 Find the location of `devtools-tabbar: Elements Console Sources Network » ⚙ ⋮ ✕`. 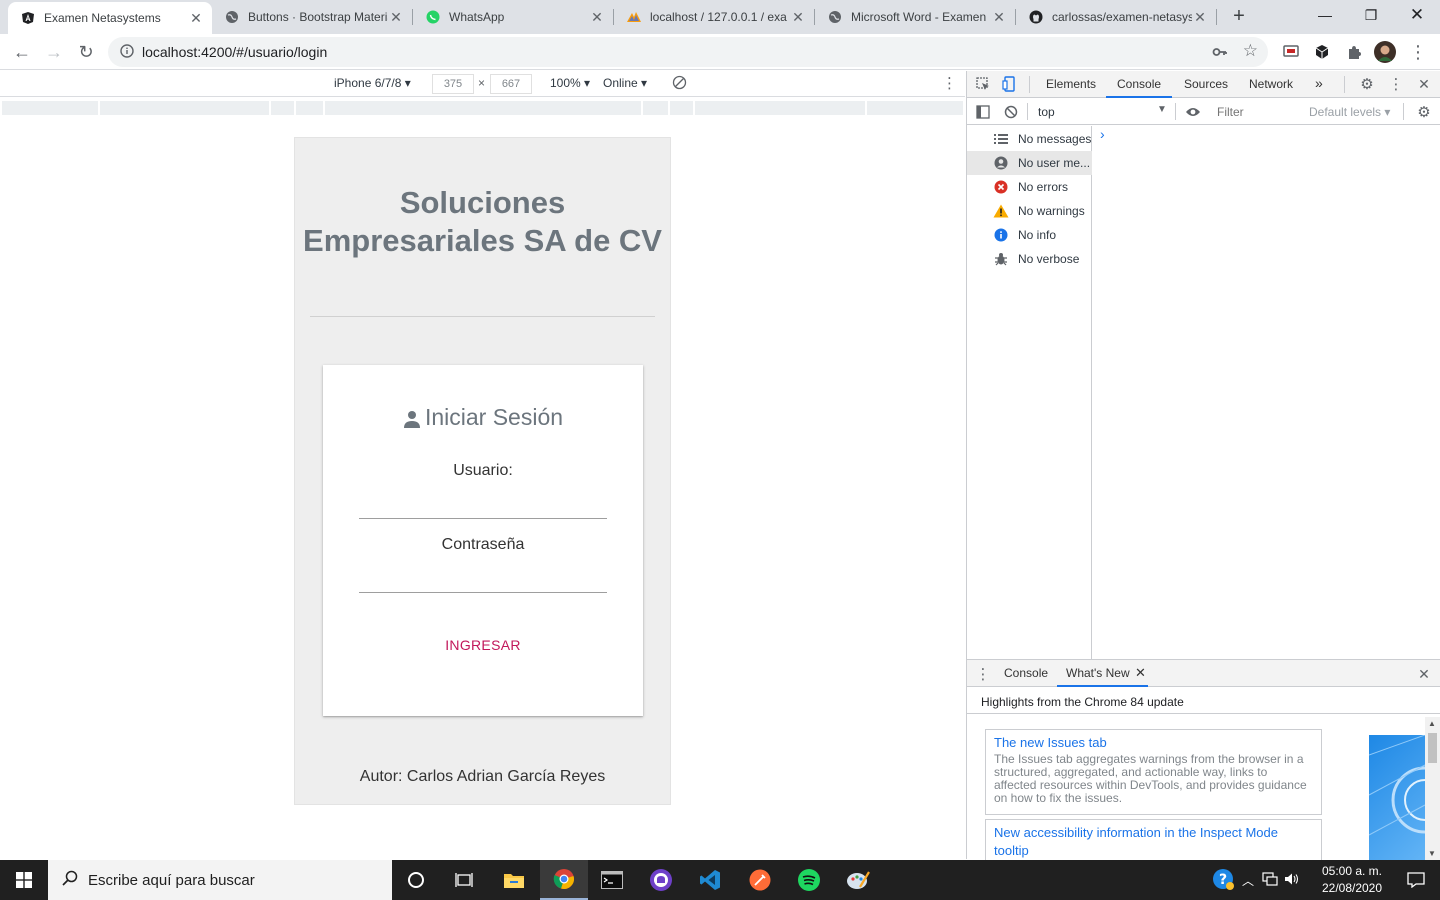

devtools-tabbar: Elements Console Sources Network » ⚙ ⋮ ✕ is located at coordinates (1203, 84).